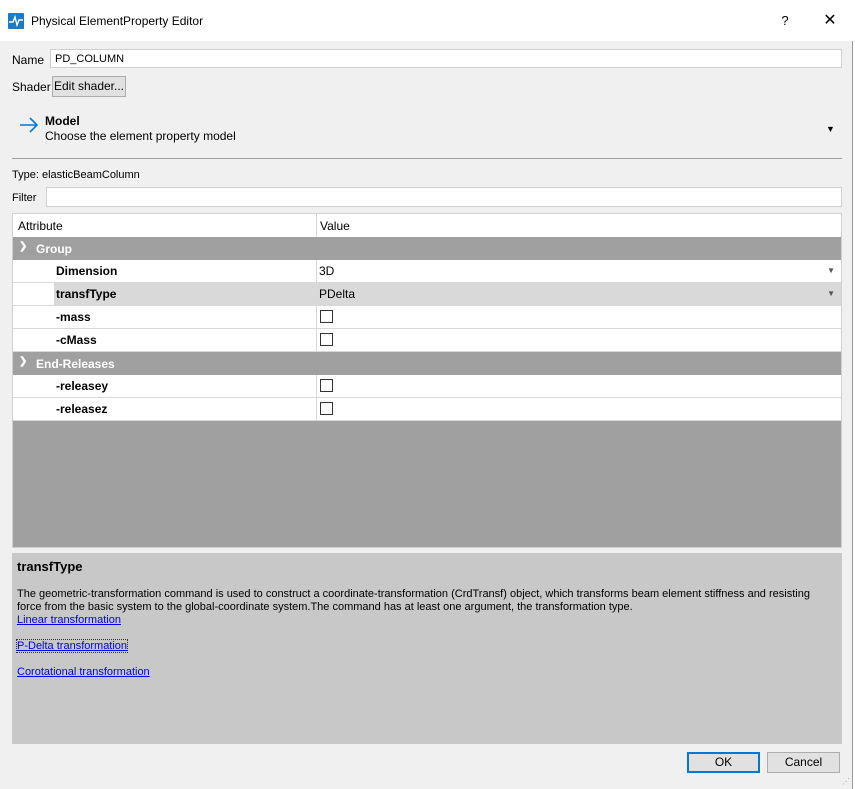 The height and width of the screenshot is (789, 855). What do you see at coordinates (50, 566) in the screenshot?
I see `description-title: transfType` at bounding box center [50, 566].